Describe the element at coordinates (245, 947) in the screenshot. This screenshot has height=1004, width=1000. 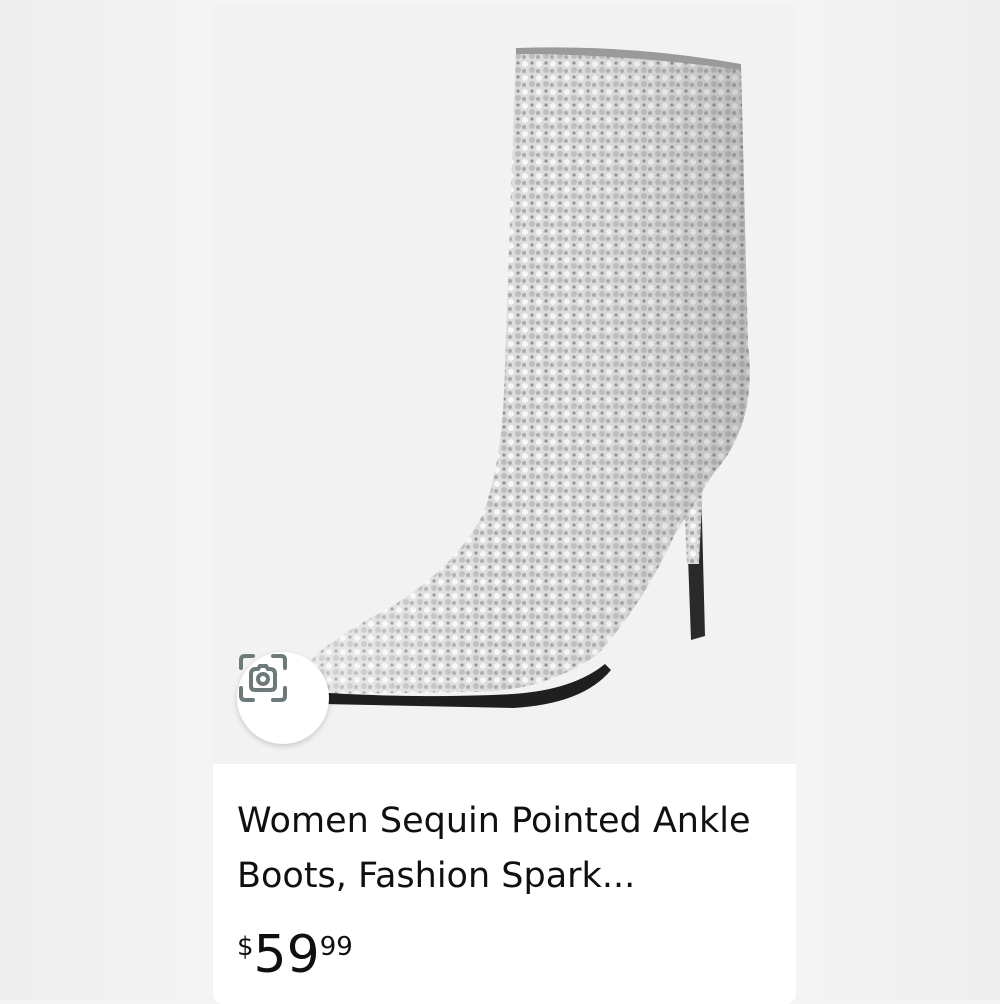
I see `price-currency-symbol: $` at that location.